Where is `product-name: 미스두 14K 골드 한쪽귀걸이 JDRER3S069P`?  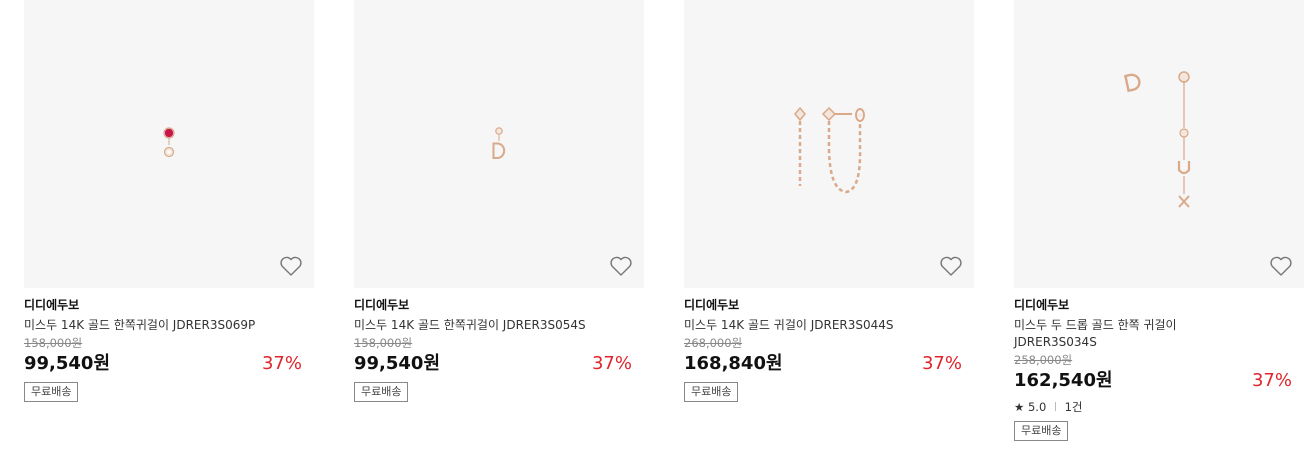
product-name: 미스두 14K 골드 한쪽귀걸이 JDRER3S069P is located at coordinates (169, 325).